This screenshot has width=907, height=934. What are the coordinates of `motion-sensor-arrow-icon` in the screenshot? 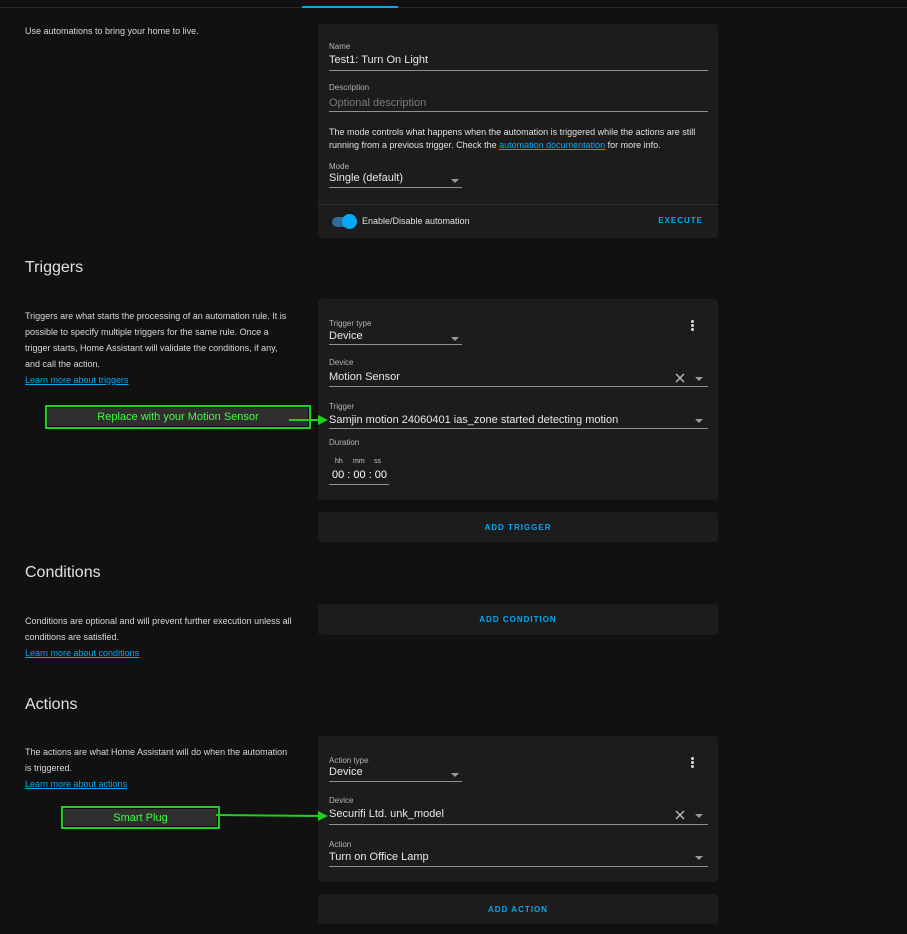 It's located at (308, 420).